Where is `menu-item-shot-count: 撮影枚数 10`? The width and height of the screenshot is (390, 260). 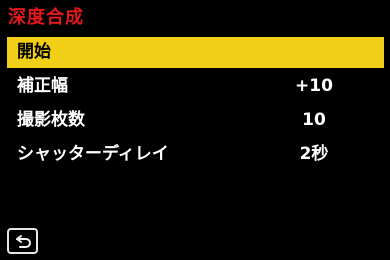
menu-item-shot-count: 撮影枚数 10 is located at coordinates (195, 120).